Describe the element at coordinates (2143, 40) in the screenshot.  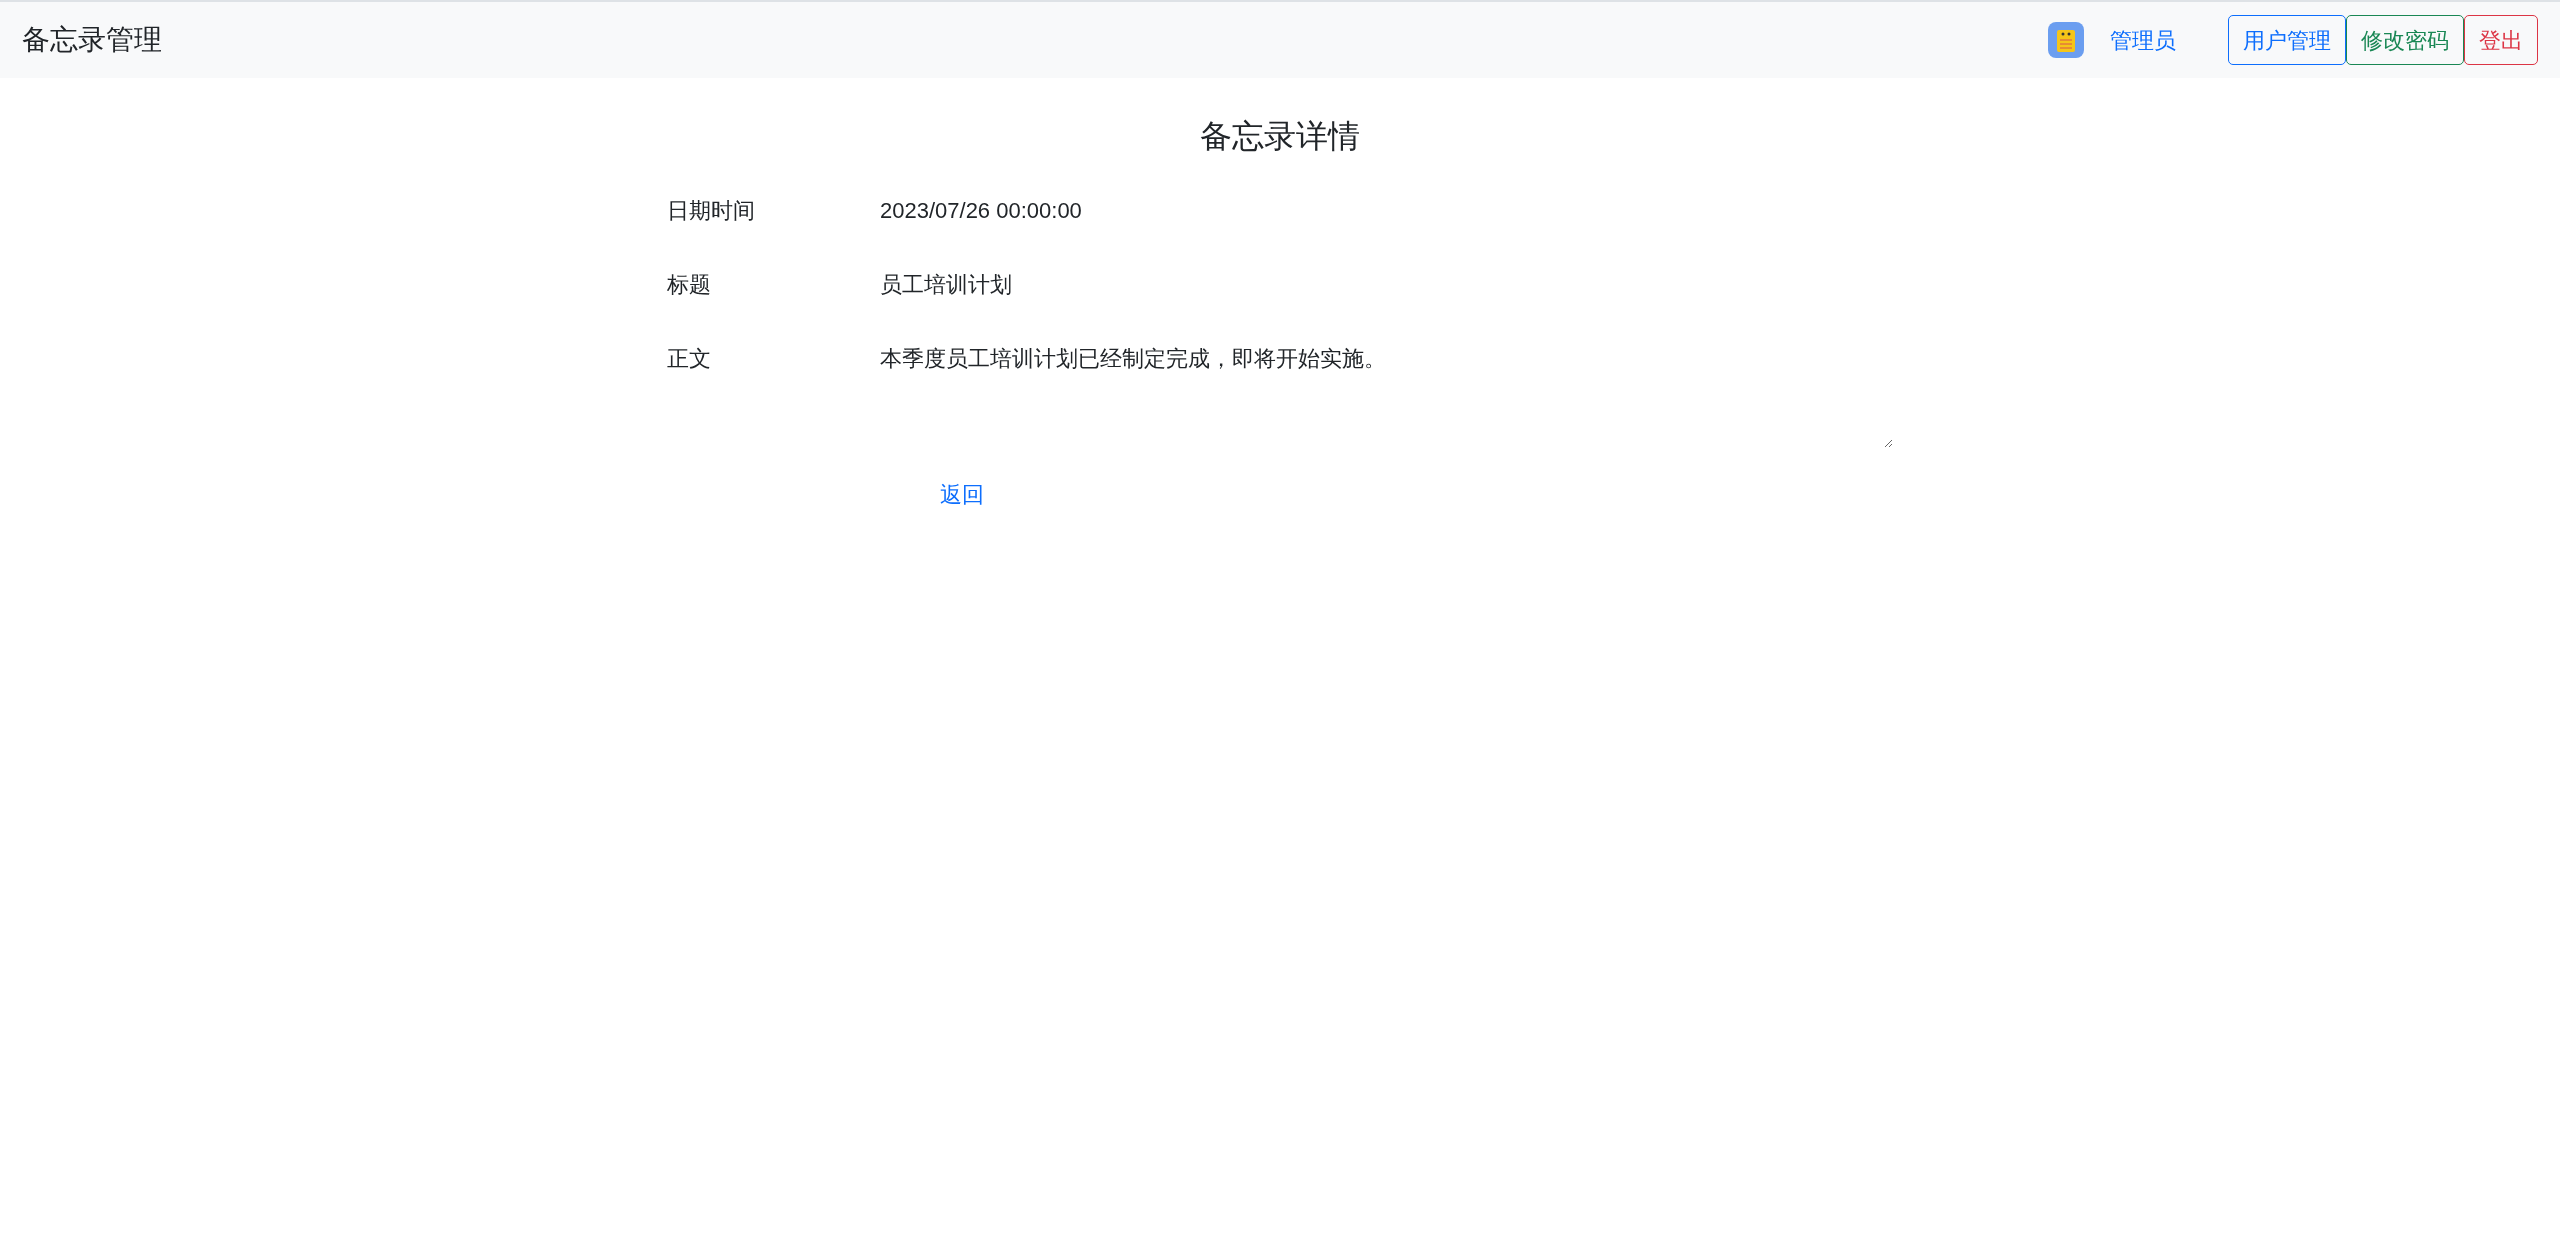
I see `user-link: 管理员` at that location.